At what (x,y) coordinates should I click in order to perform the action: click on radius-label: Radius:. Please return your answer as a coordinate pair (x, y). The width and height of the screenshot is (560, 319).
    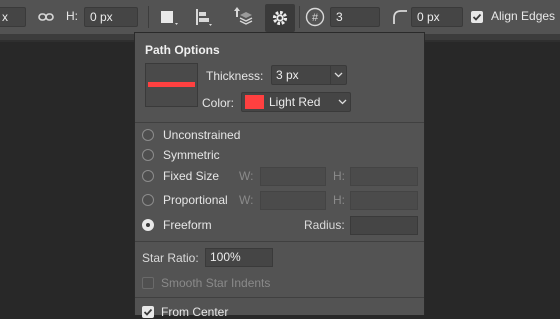
    Looking at the image, I should click on (324, 225).